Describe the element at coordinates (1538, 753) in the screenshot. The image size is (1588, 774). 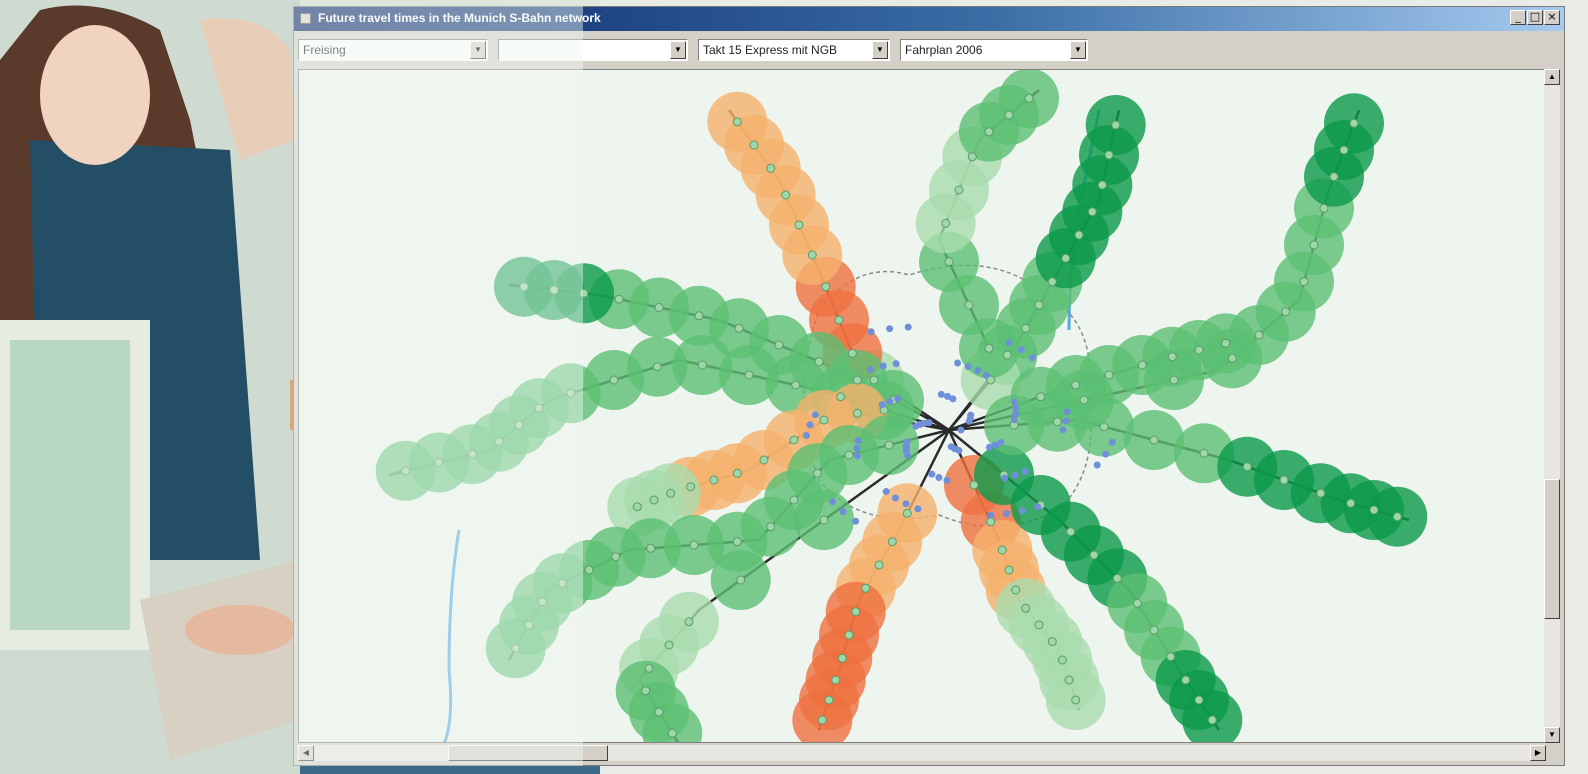
I see `triangle-right-icon: ▶` at that location.